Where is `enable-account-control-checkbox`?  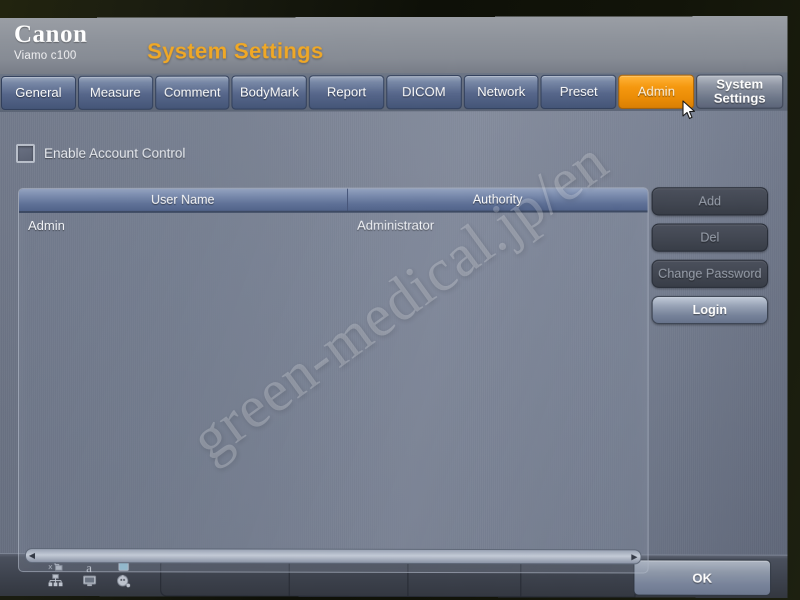
enable-account-control-checkbox is located at coordinates (26, 153).